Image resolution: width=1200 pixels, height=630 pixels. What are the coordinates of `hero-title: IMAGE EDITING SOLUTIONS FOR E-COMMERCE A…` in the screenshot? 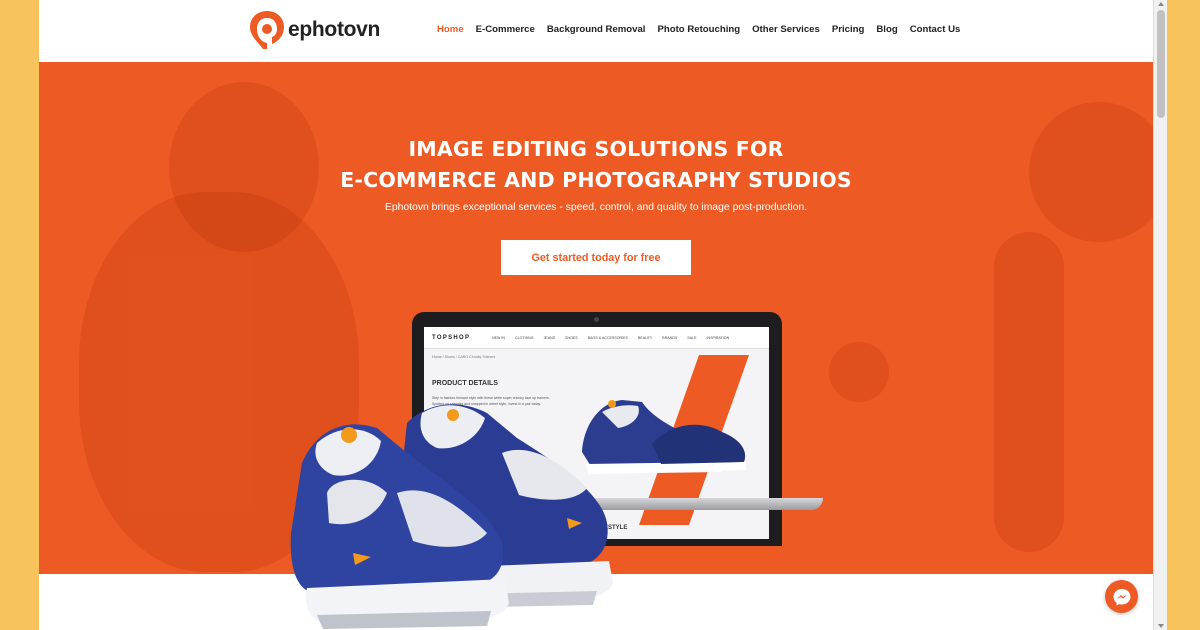 It's located at (596, 165).